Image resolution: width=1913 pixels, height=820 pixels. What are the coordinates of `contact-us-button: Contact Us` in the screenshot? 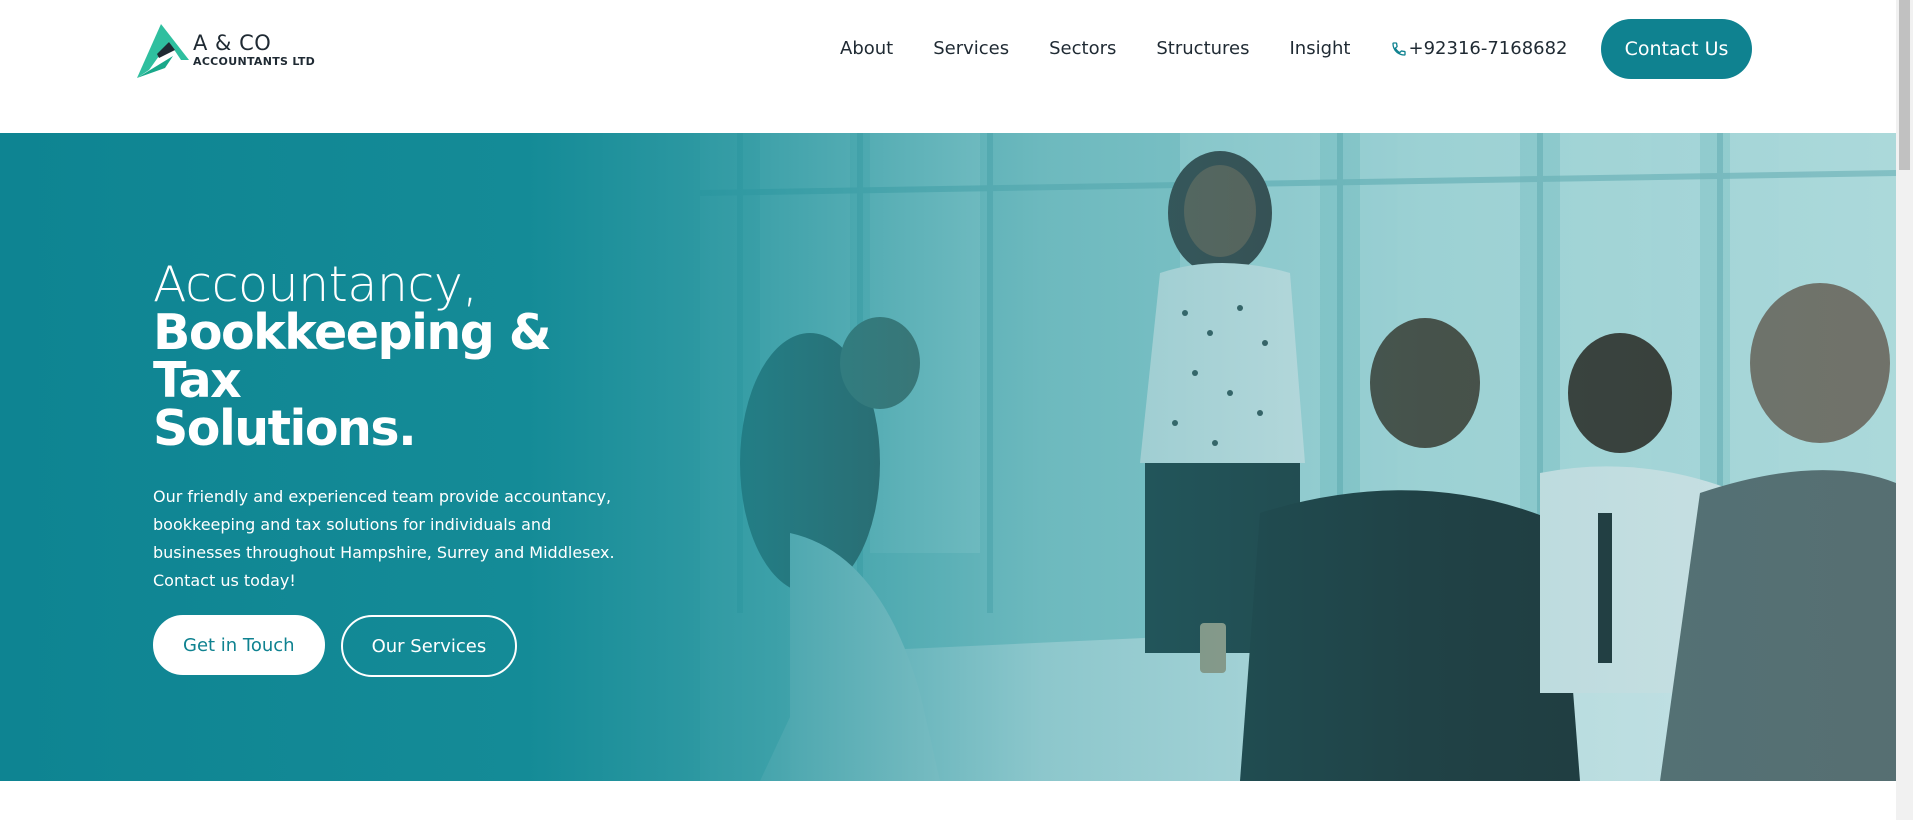 It's located at (1676, 49).